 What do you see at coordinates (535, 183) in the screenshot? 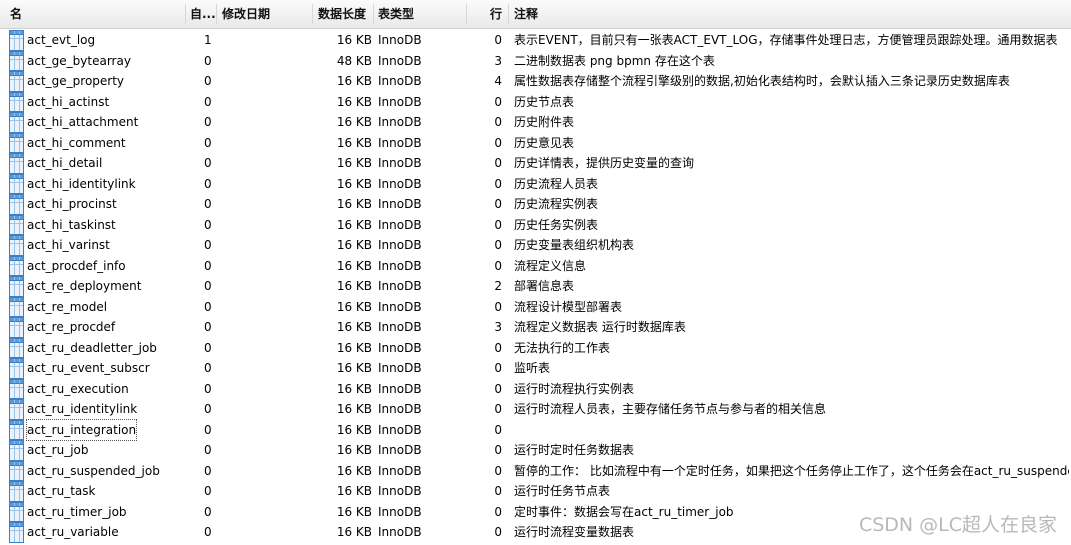
I see `table-row: act_hi_identitylink 0 16 KB InnoDB 0 历史流程人员表` at bounding box center [535, 183].